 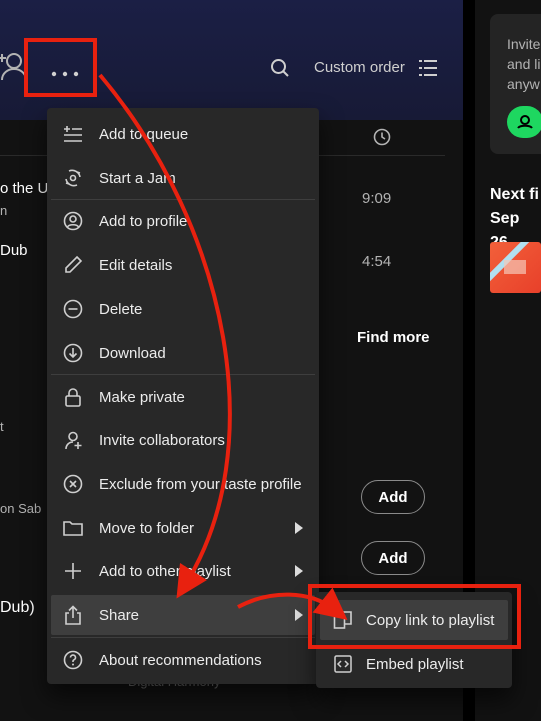 What do you see at coordinates (73, 660) in the screenshot?
I see `question-icon` at bounding box center [73, 660].